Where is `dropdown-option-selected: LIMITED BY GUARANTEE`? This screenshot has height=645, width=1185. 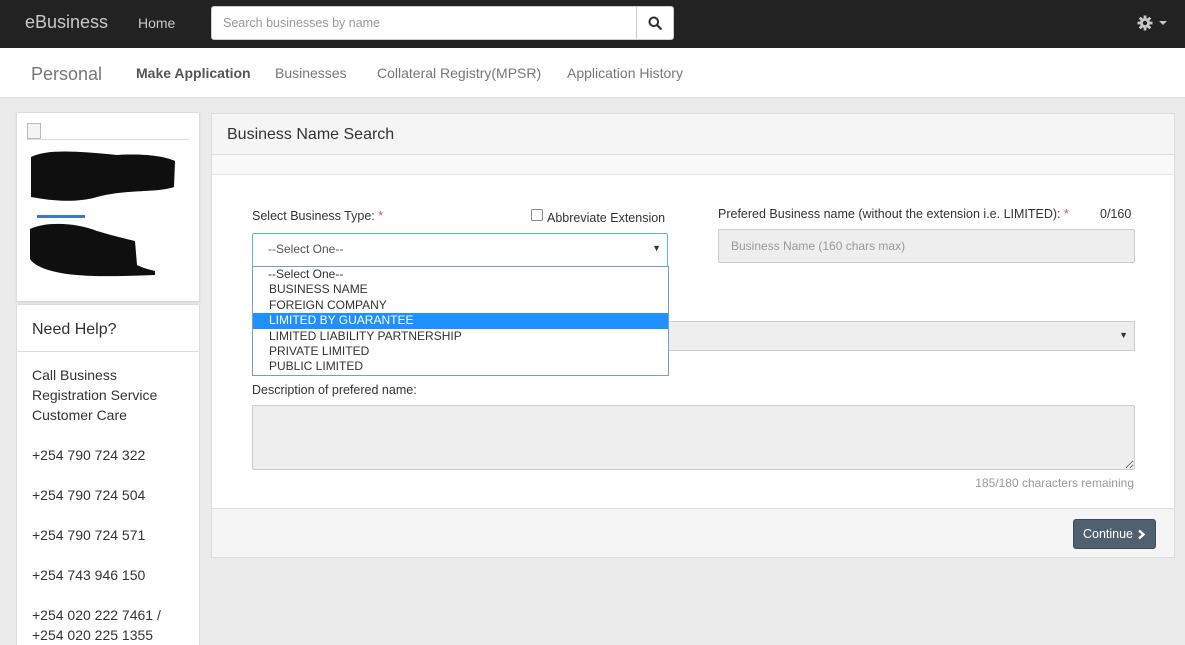 dropdown-option-selected: LIMITED BY GUARANTEE is located at coordinates (460, 321).